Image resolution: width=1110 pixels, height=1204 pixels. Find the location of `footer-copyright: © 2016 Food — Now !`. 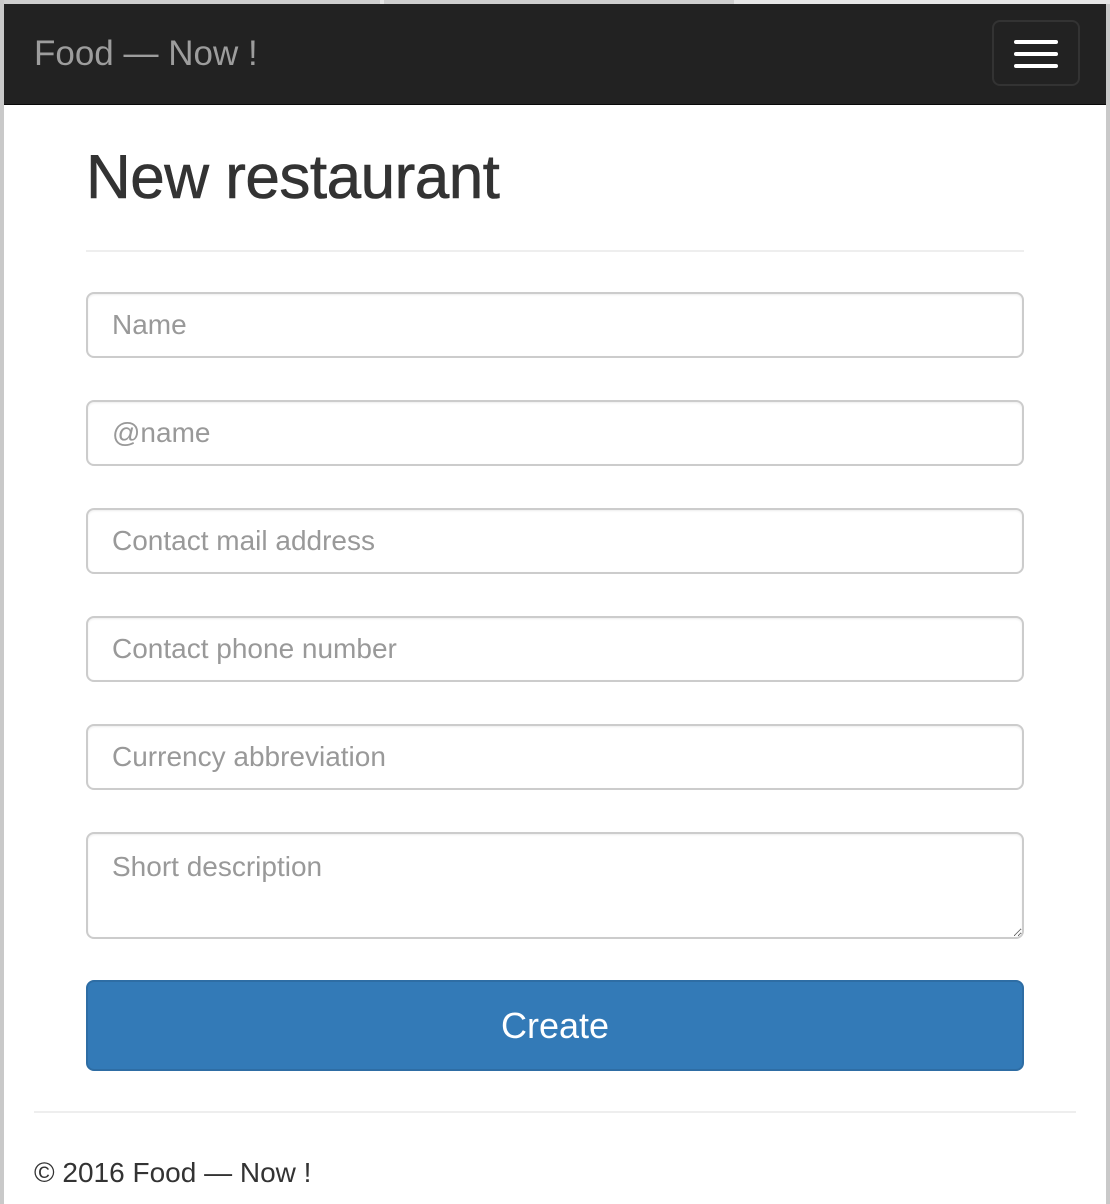

footer-copyright: © 2016 Food — Now ! is located at coordinates (173, 1172).